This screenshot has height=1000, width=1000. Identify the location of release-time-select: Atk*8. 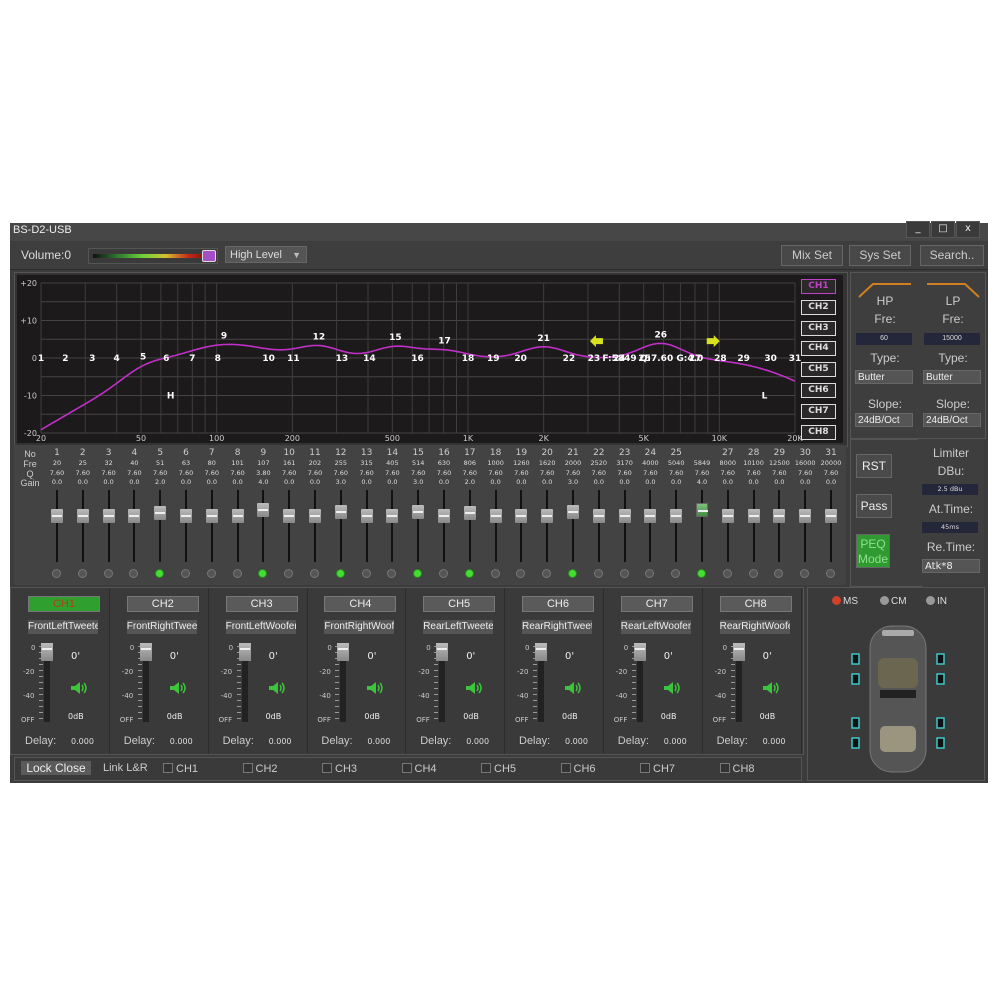
(951, 566).